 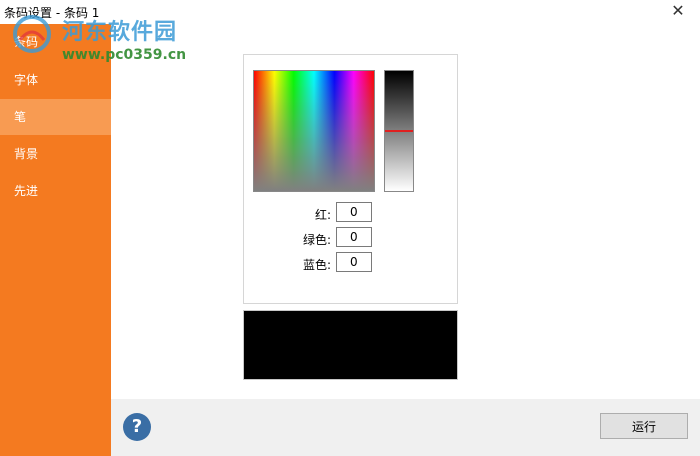 I want to click on sidebar-item-background: 背景, so click(x=55, y=154).